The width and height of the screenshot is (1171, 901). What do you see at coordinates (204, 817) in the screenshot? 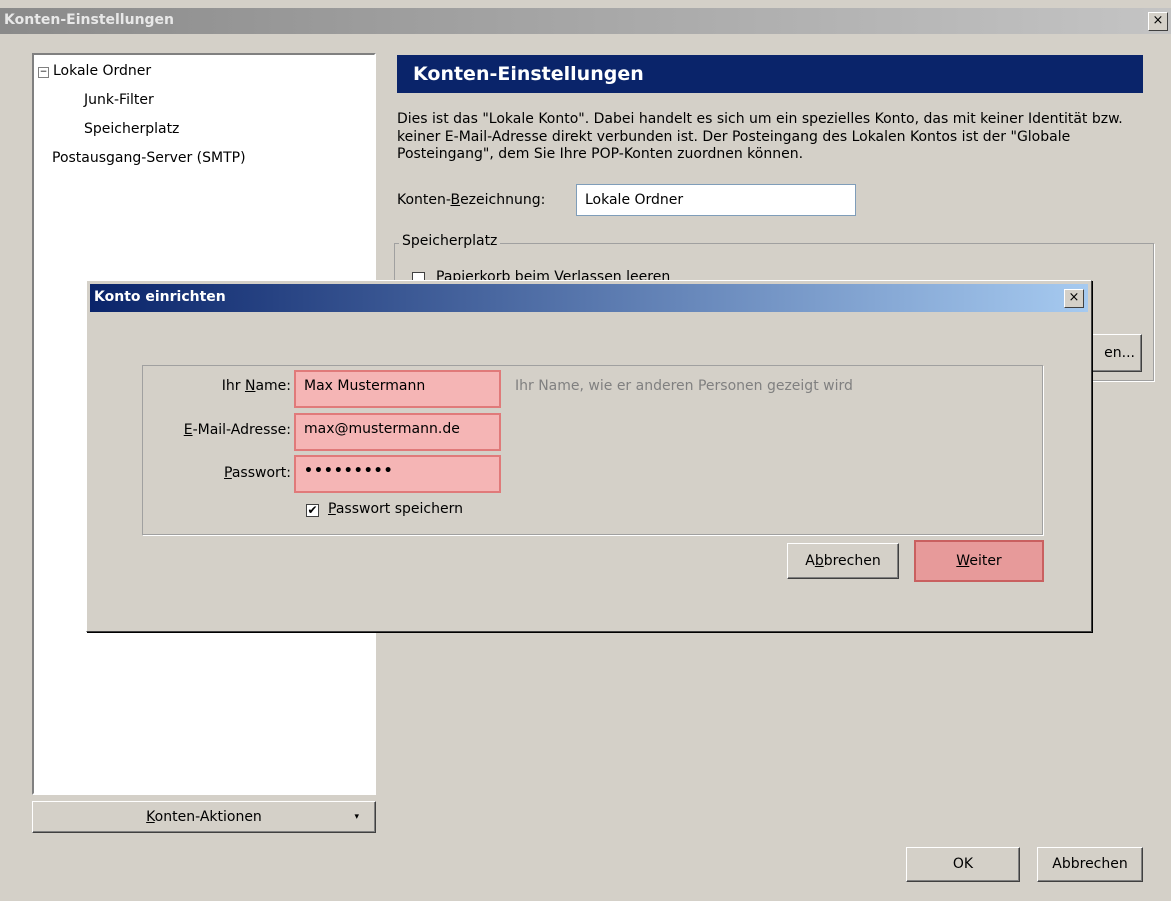
I see `account-actions-button: Konten-Aktionen ▾` at bounding box center [204, 817].